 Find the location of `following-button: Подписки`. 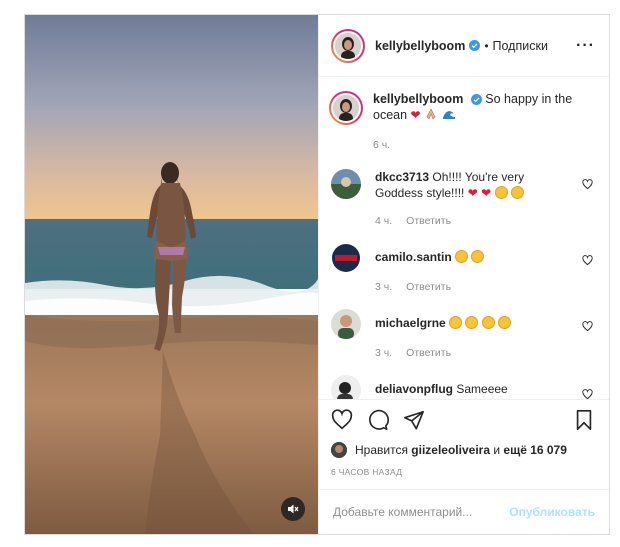

following-button: Подписки is located at coordinates (520, 46).